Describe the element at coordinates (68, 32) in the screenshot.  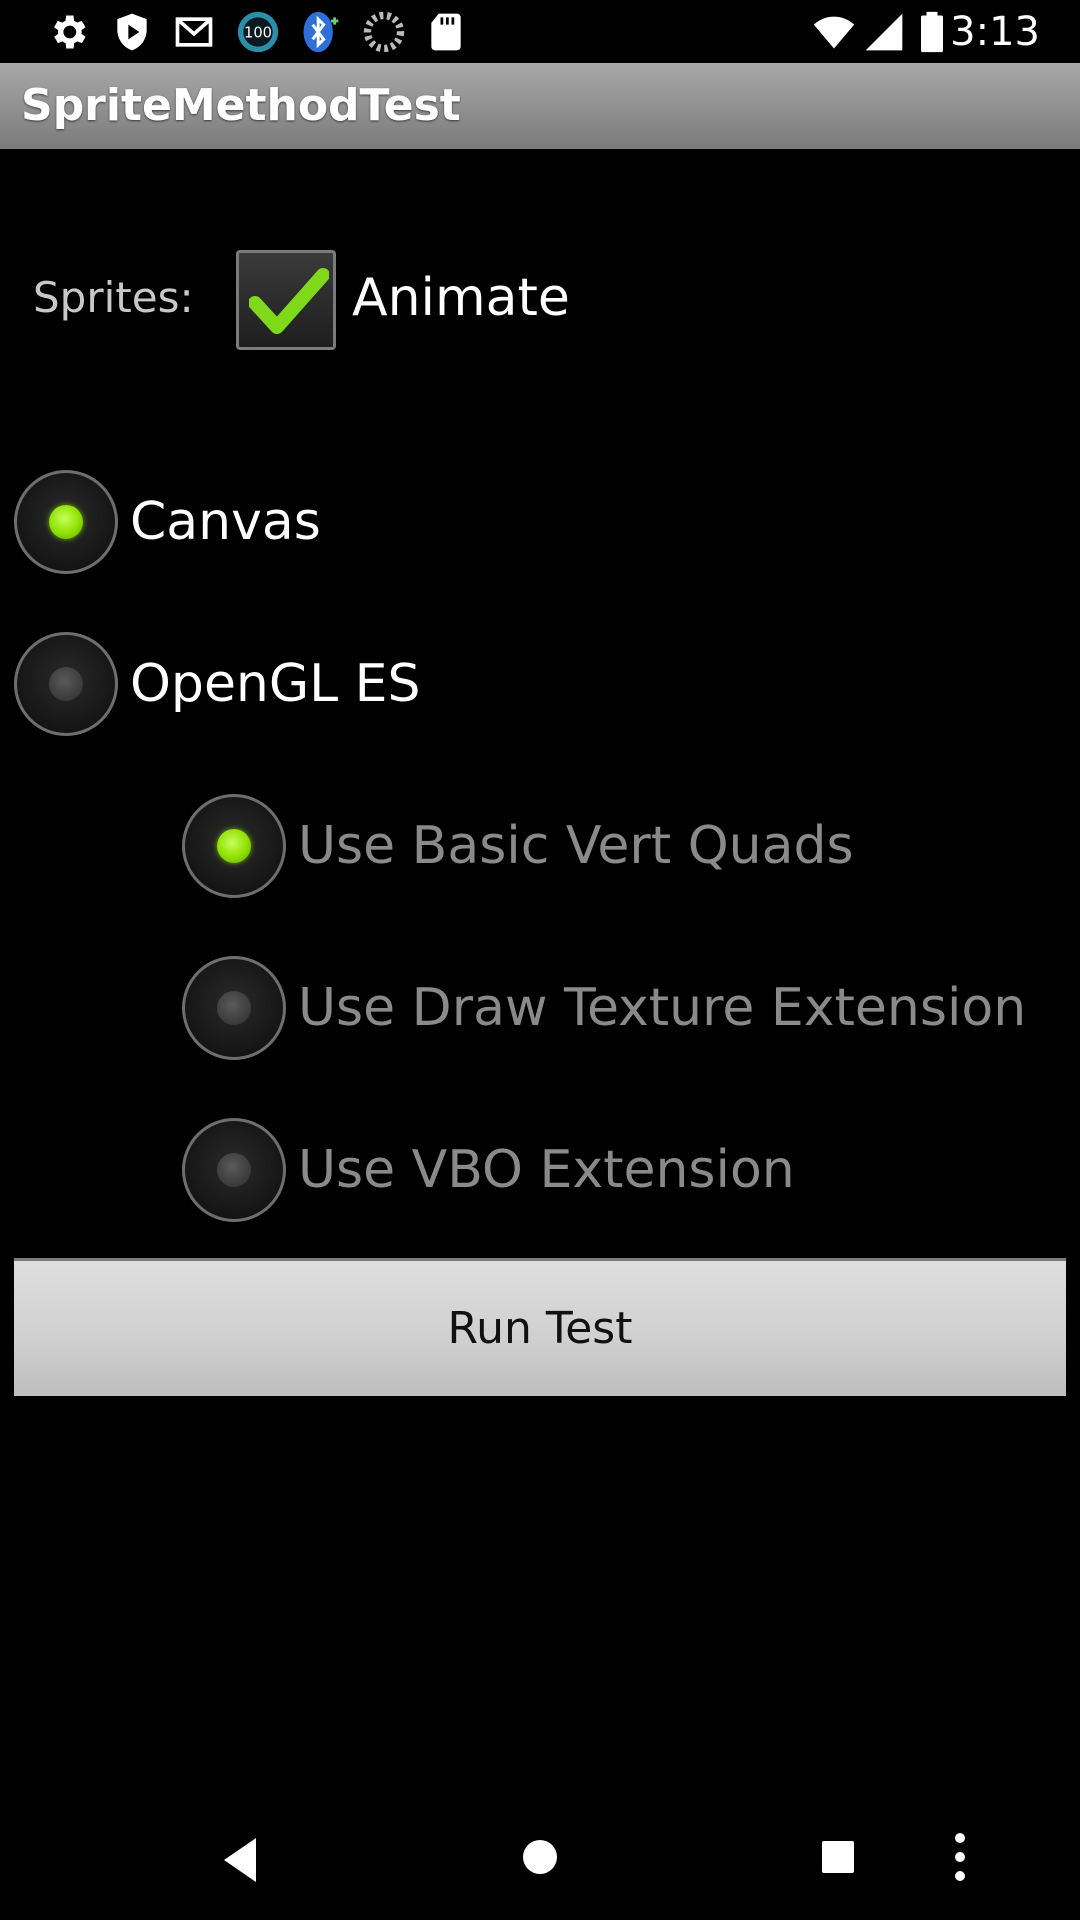
I see `settings-icon` at that location.